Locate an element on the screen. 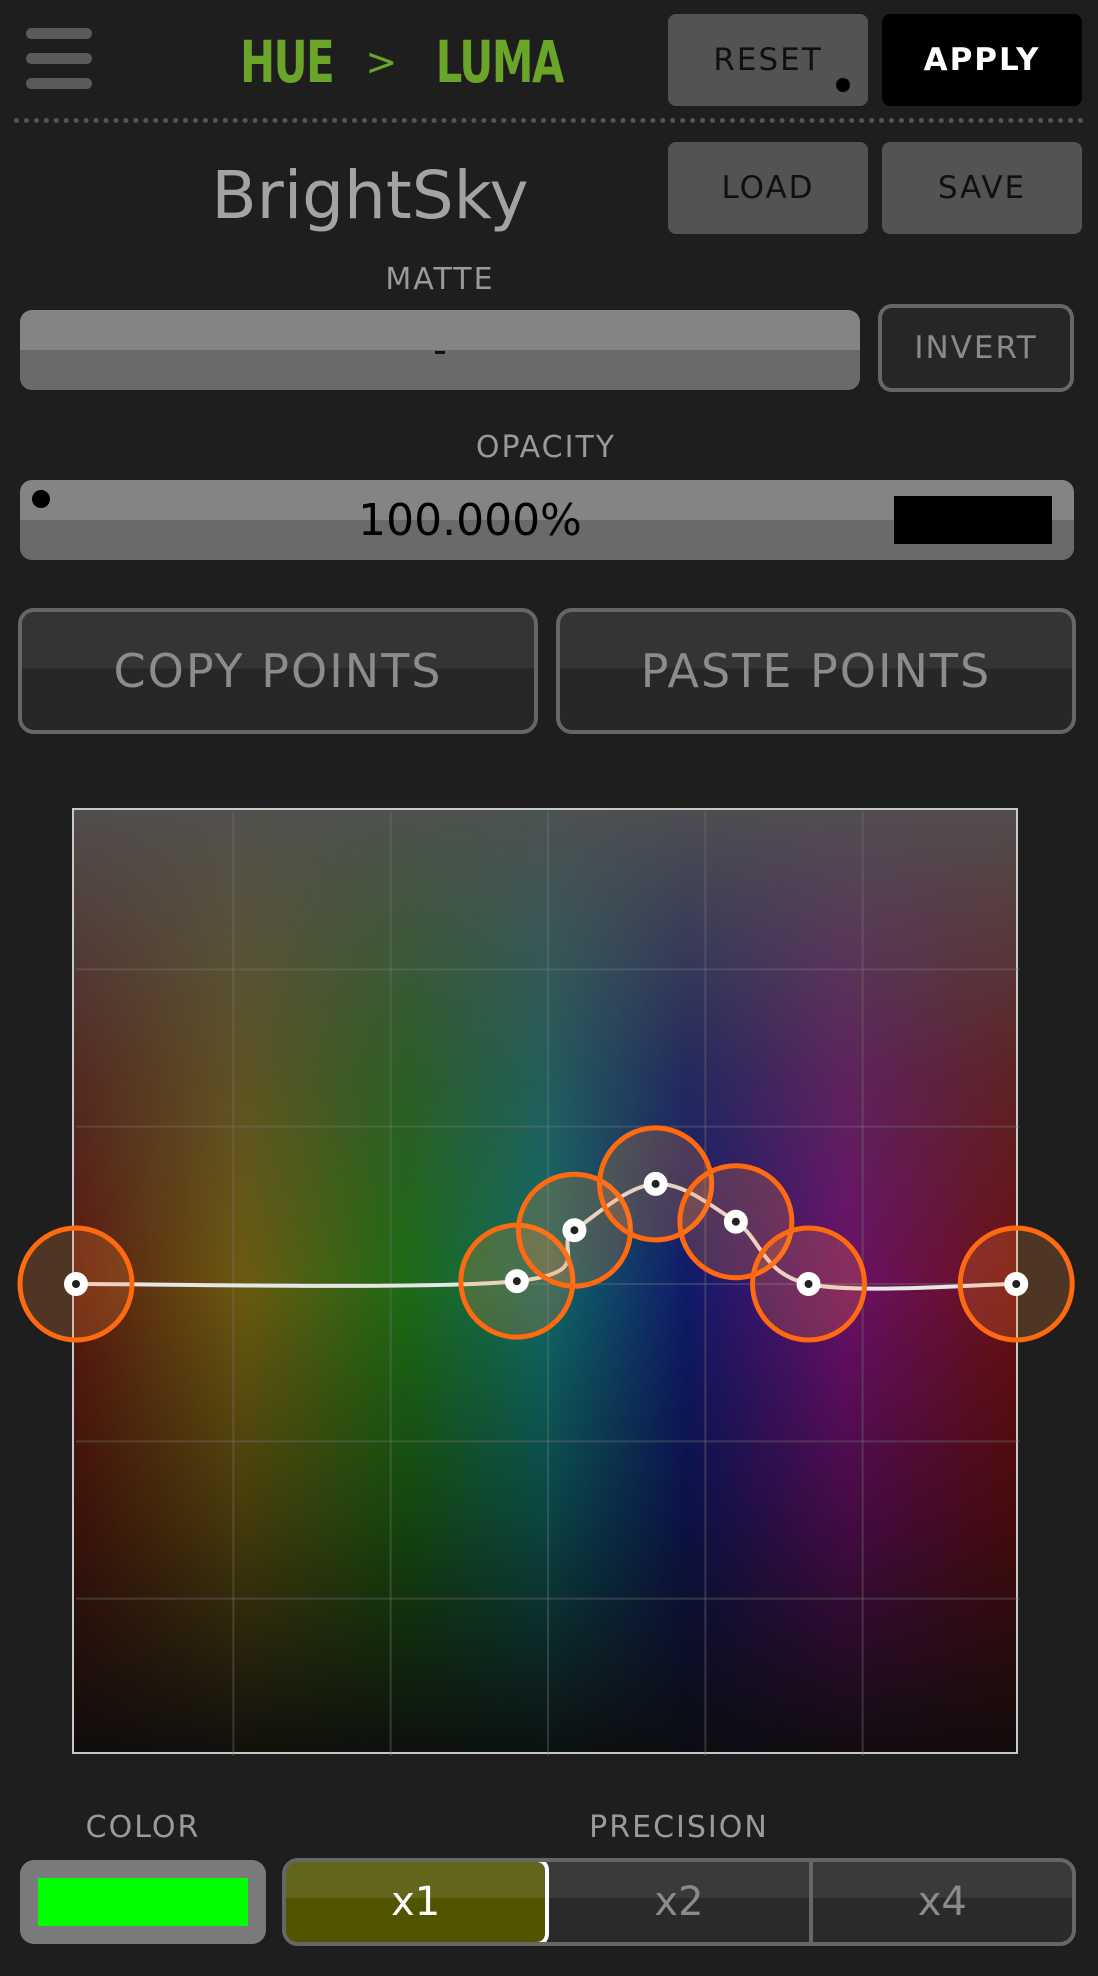 The width and height of the screenshot is (1098, 1976). precision-x1-label: x1 is located at coordinates (416, 1902).